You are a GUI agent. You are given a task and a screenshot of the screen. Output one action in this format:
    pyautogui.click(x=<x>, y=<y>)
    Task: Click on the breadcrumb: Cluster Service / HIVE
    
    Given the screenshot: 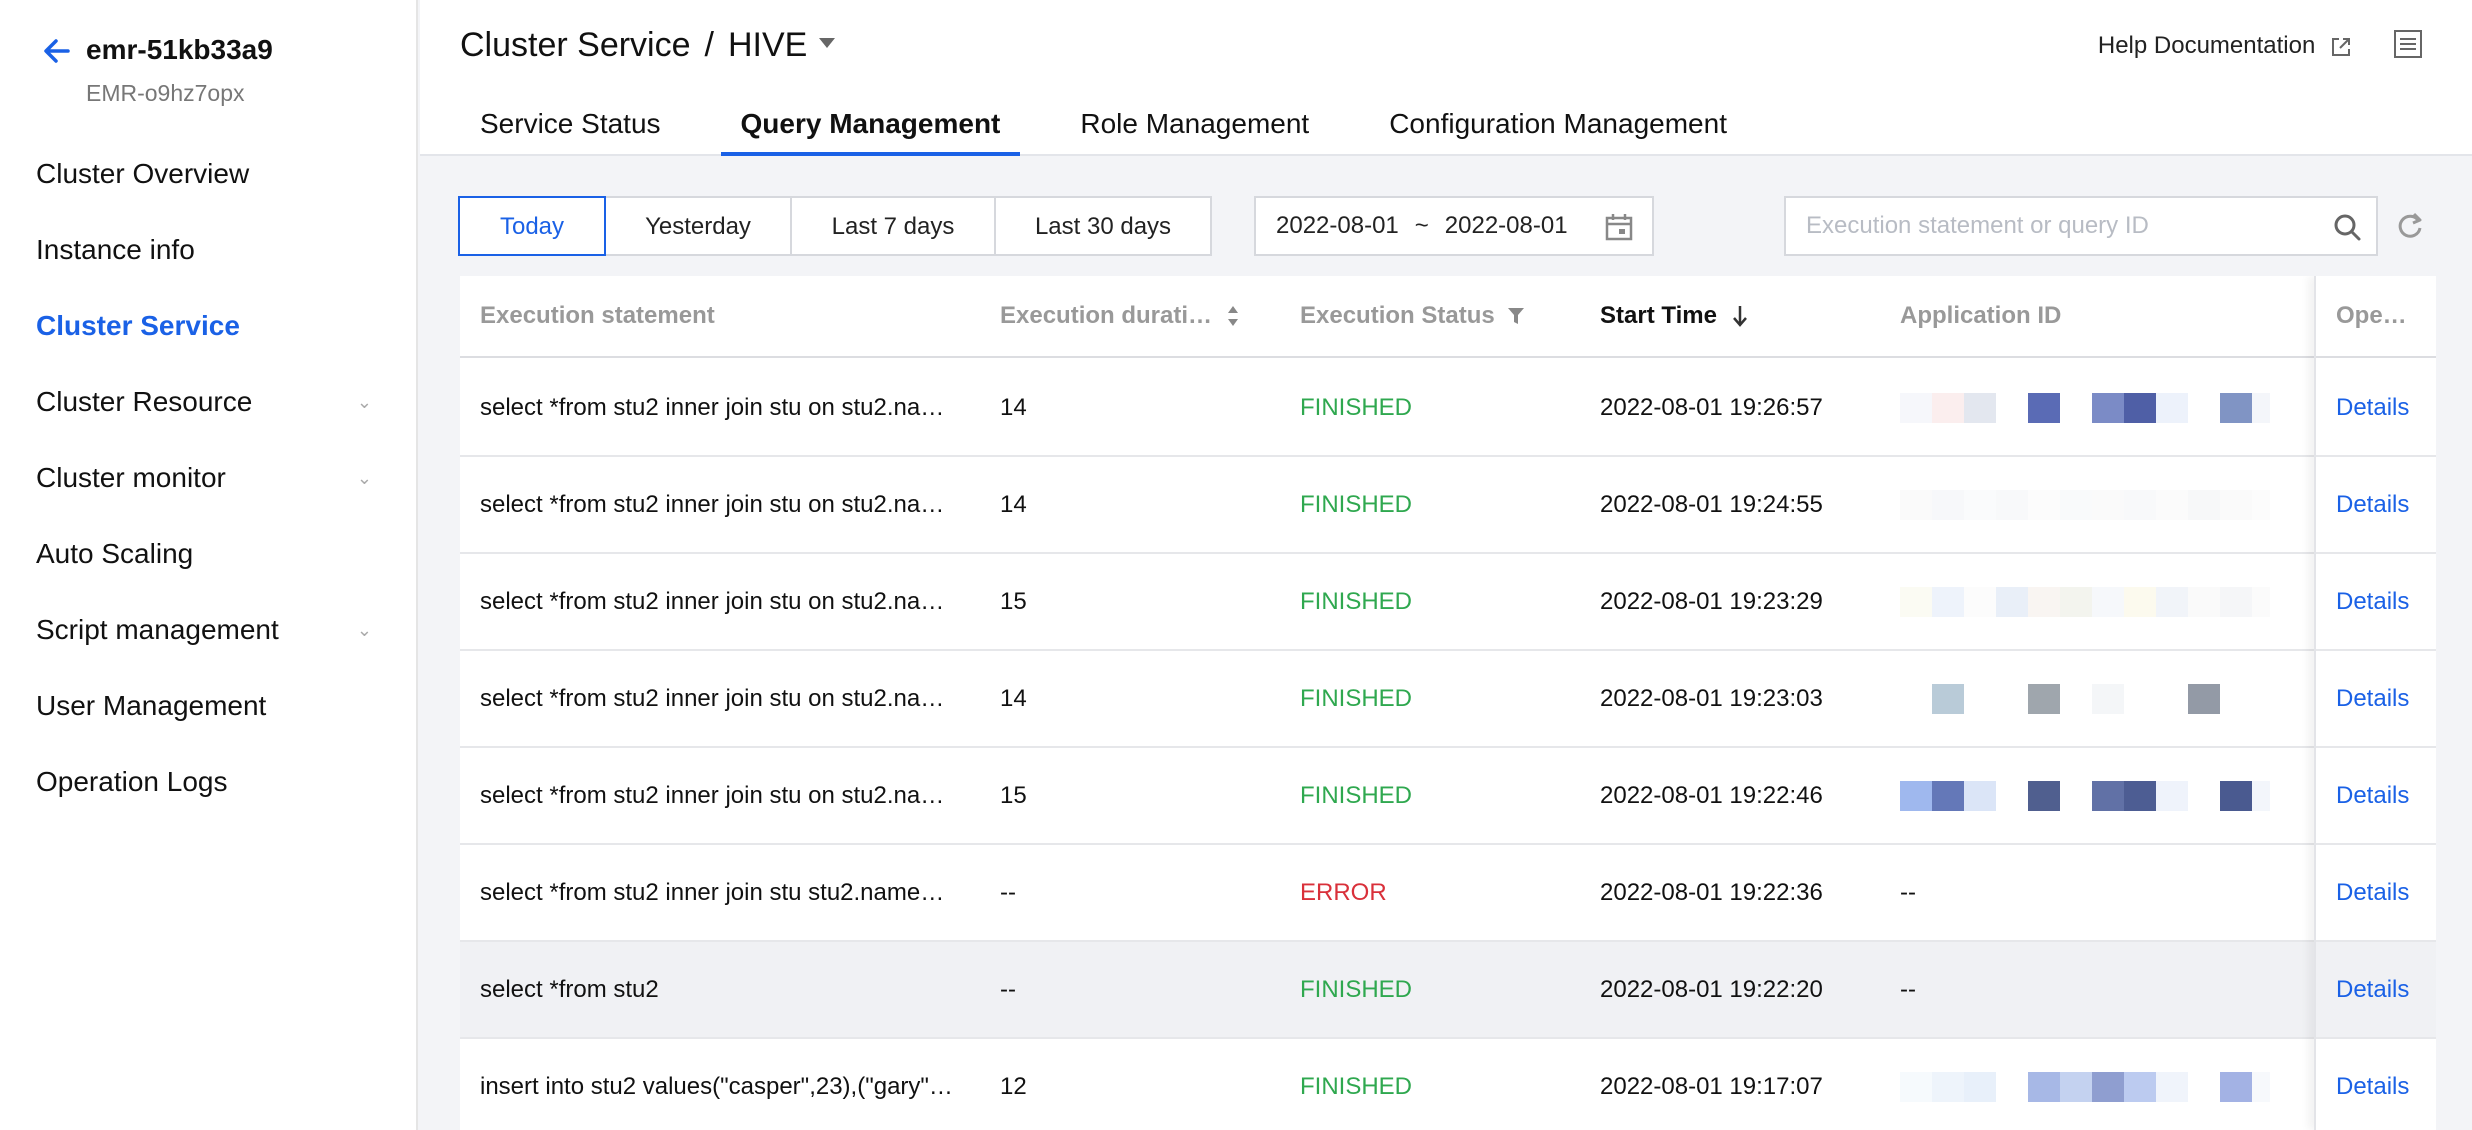 What is the action you would take?
    pyautogui.click(x=648, y=45)
    